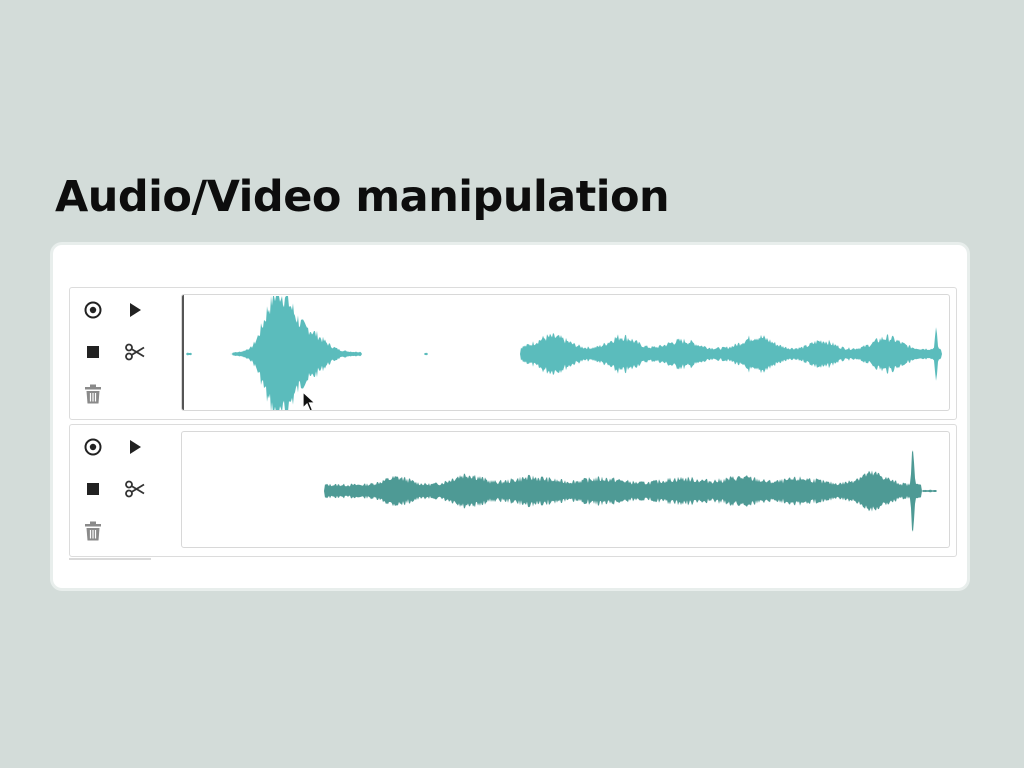  What do you see at coordinates (183, 352) in the screenshot?
I see `playhead` at bounding box center [183, 352].